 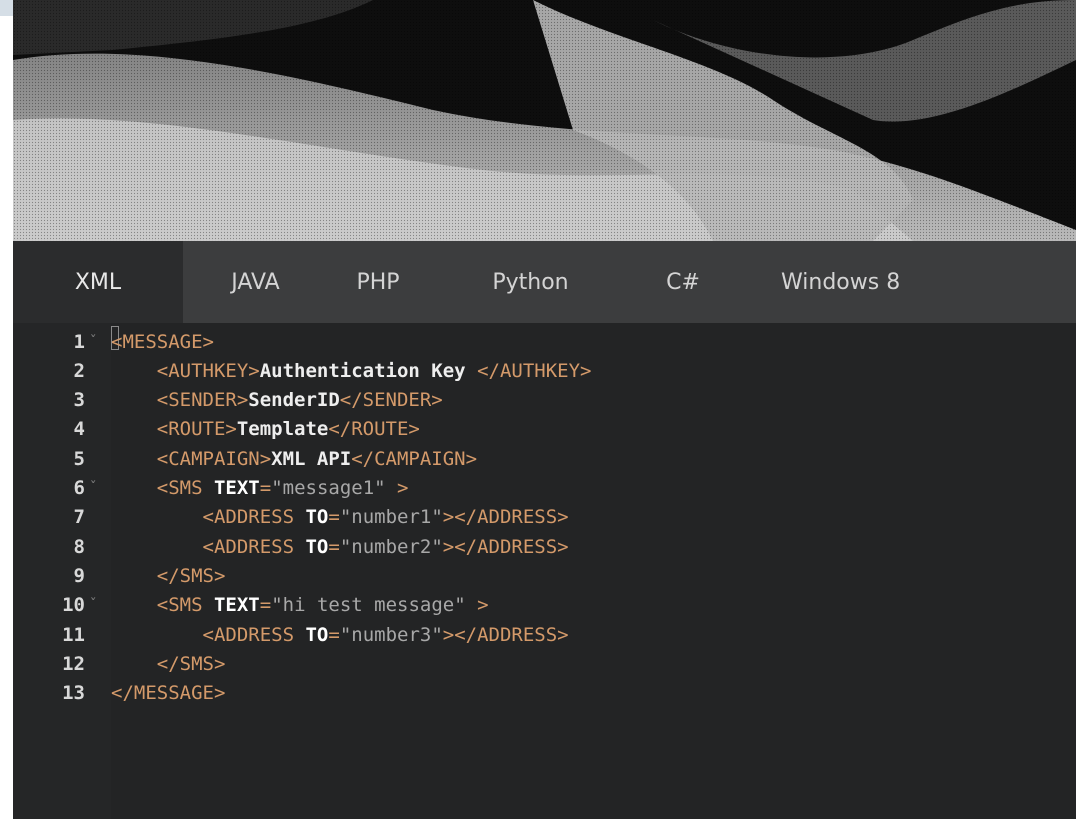 I want to click on code-line: 6ˇ <SMS TEXT="message1" >, so click(x=544, y=488).